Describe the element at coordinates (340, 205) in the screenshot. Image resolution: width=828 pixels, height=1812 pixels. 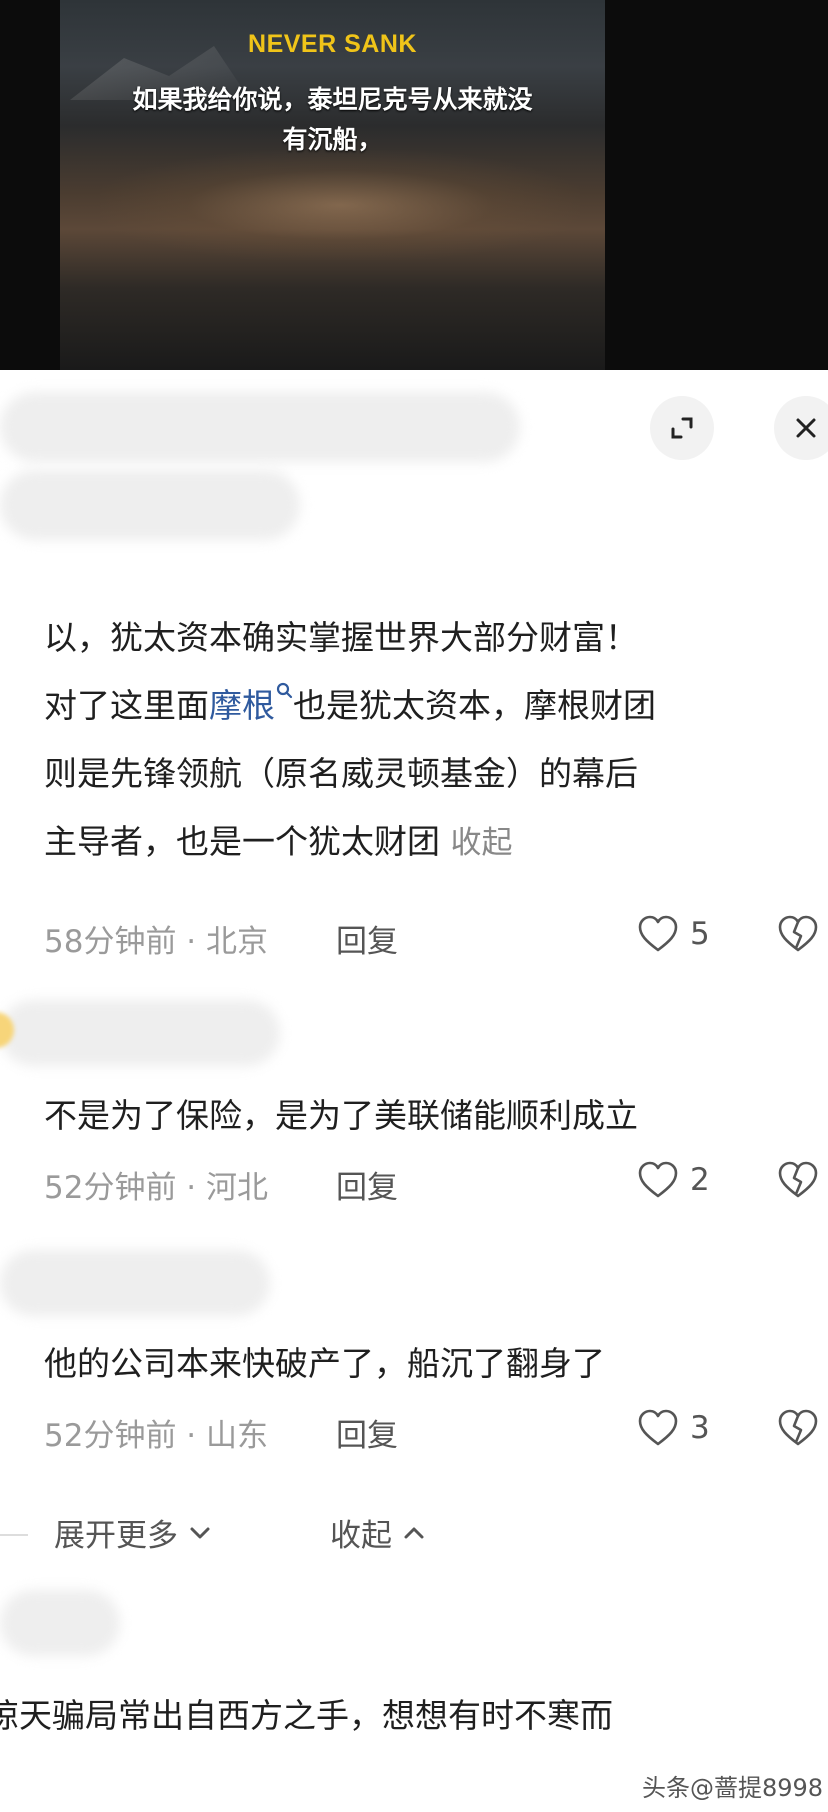
I see `sea-reflection` at that location.